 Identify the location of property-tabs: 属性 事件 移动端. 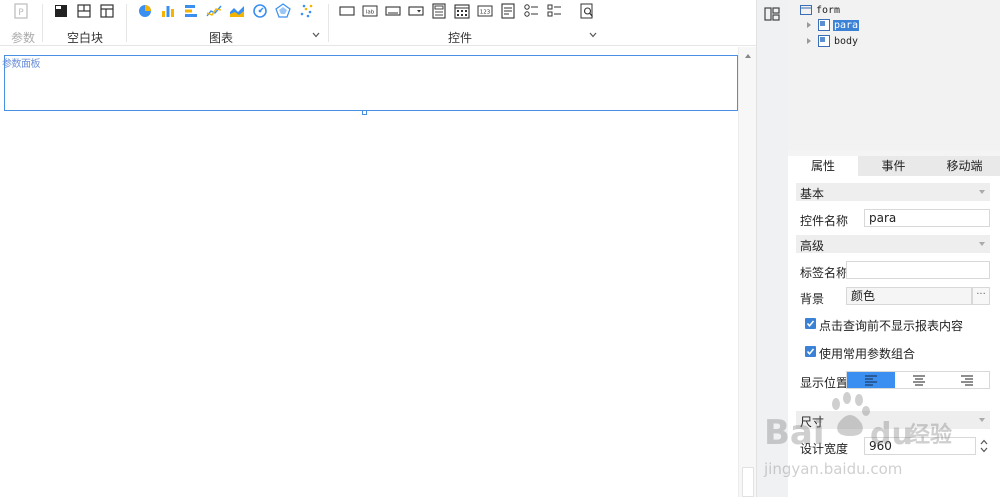
(894, 166).